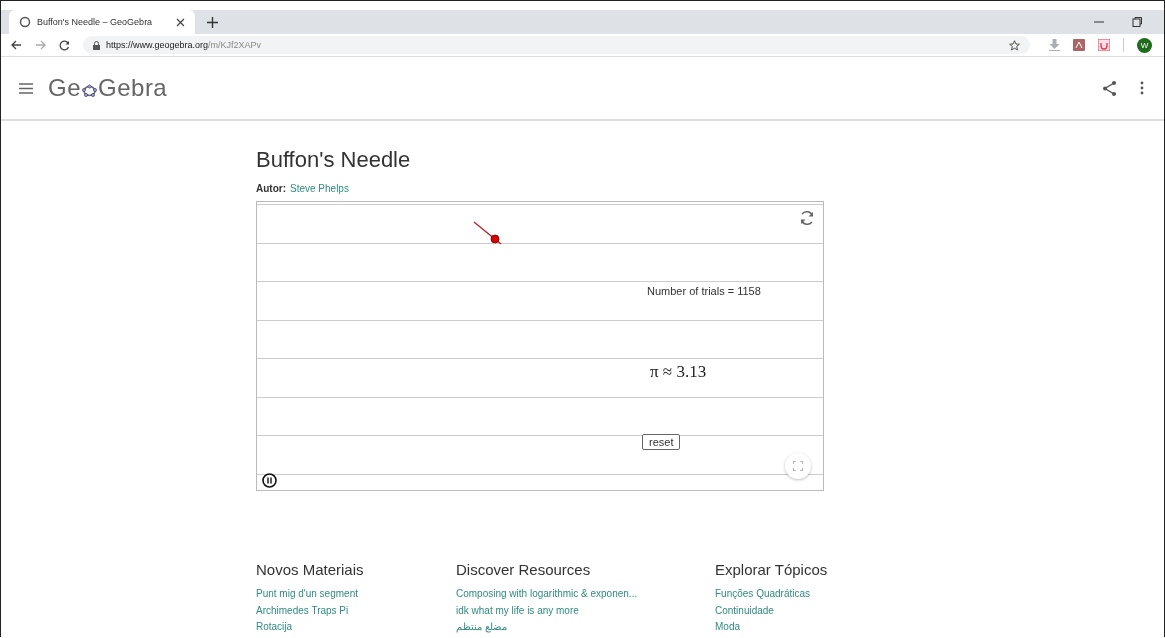  I want to click on material-link: Continuidade, so click(815, 610).